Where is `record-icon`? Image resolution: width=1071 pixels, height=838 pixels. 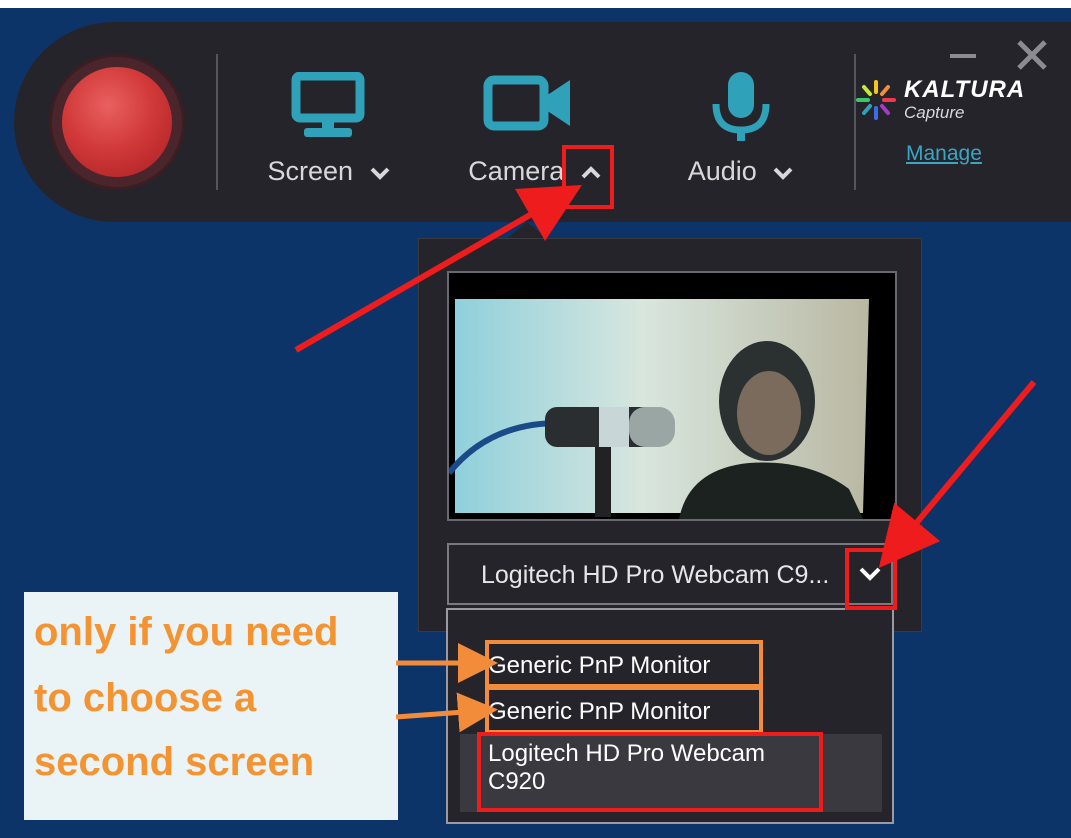
record-icon is located at coordinates (117, 122).